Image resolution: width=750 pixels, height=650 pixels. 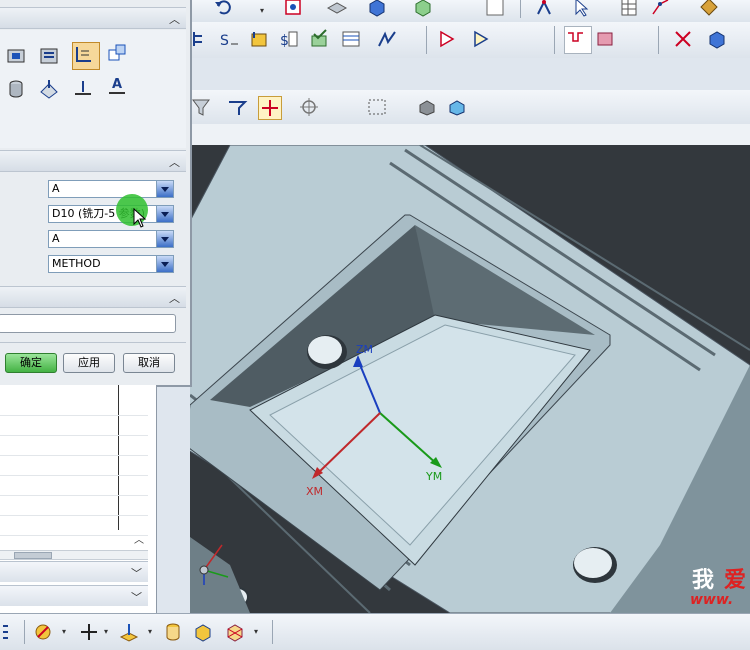 I want to click on csys-icon, so click(x=43, y=632).